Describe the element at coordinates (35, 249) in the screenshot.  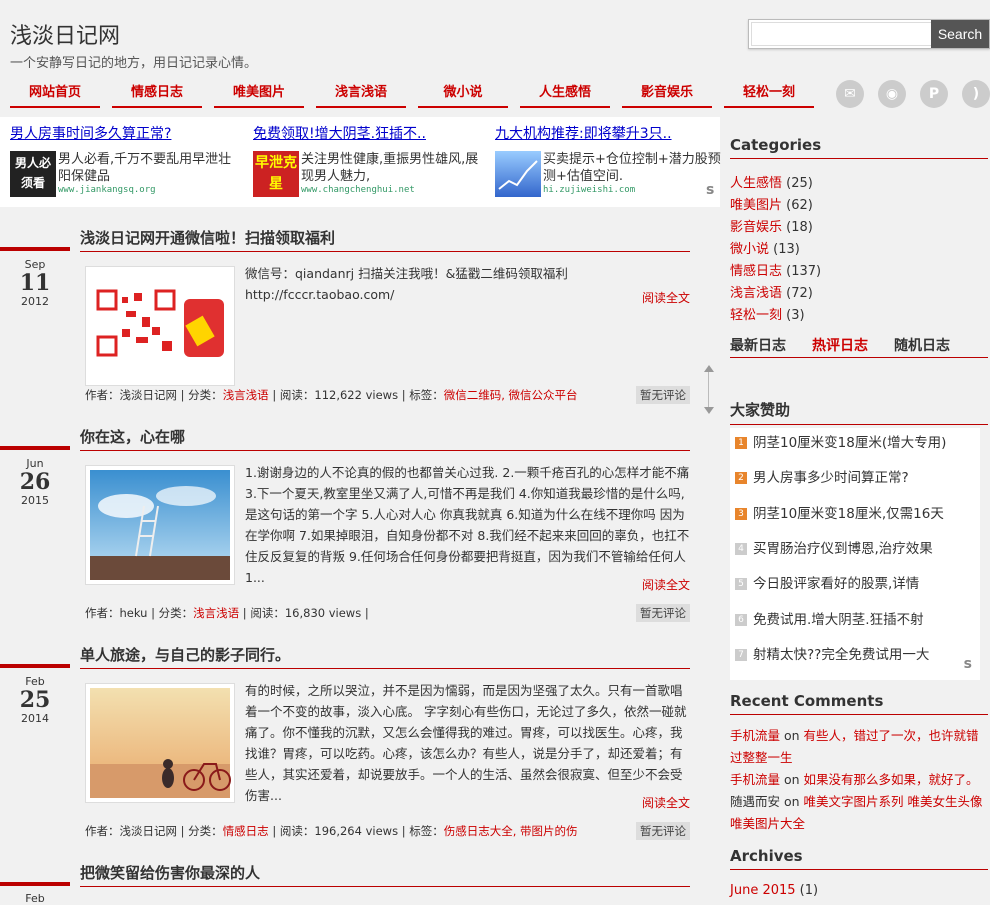
I see `post-date-bar` at that location.